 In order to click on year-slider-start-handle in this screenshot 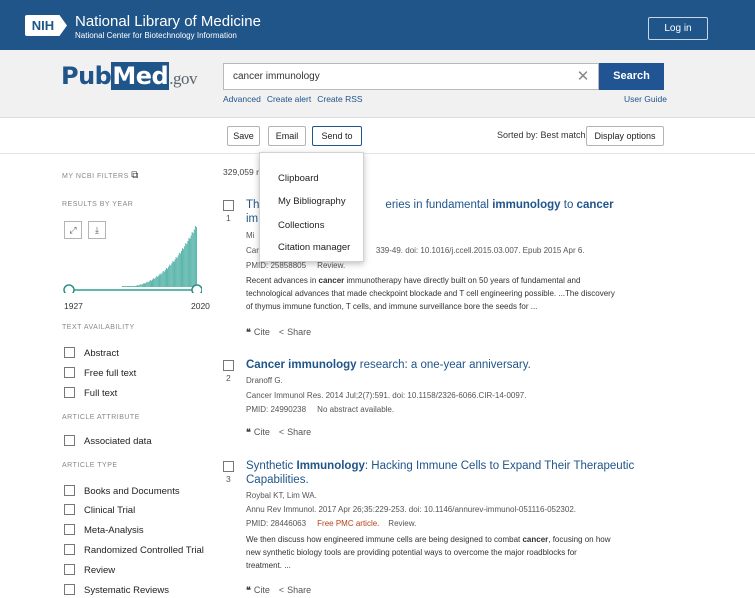, I will do `click(69, 288)`.